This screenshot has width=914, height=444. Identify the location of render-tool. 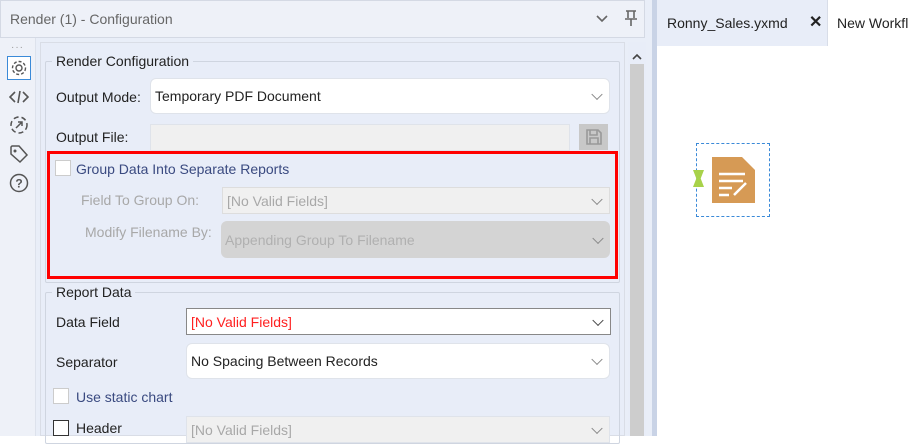
(731, 180).